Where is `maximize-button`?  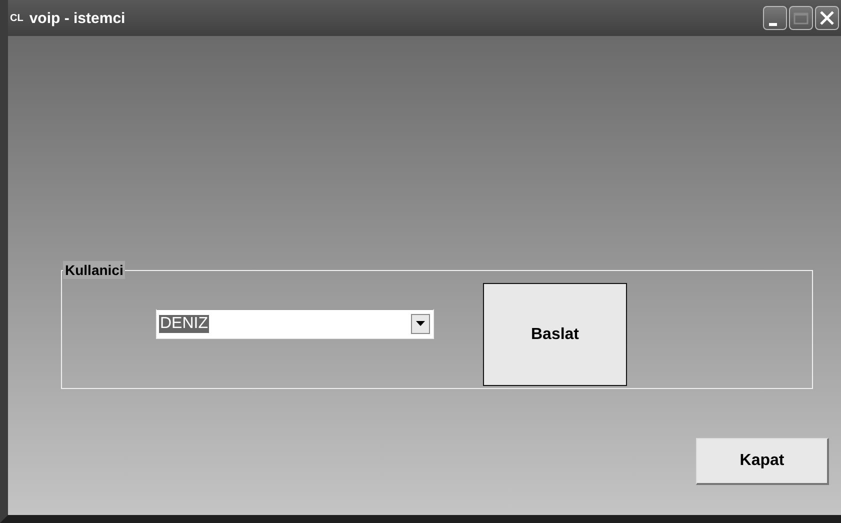
maximize-button is located at coordinates (801, 18).